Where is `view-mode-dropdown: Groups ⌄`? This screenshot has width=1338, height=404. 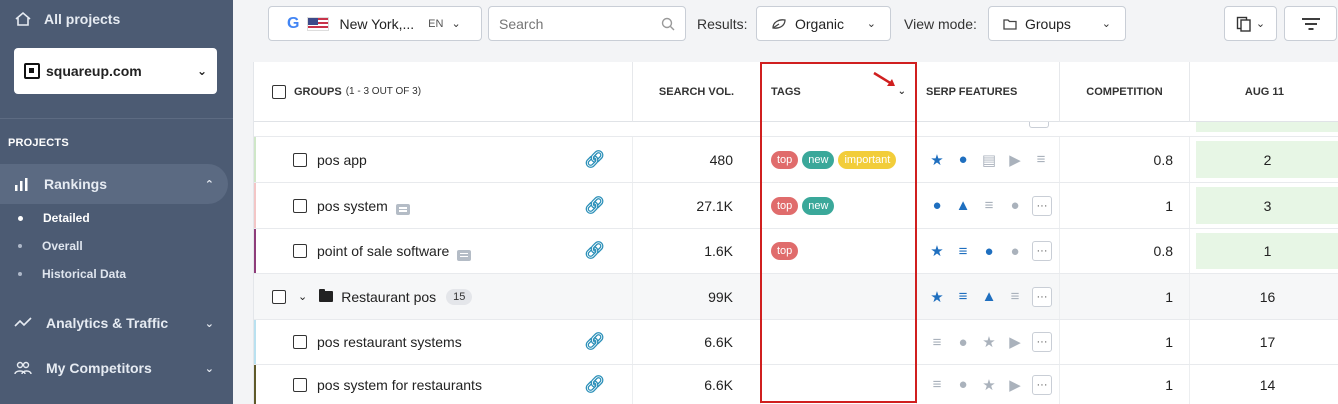
view-mode-dropdown: Groups ⌄ is located at coordinates (1057, 23).